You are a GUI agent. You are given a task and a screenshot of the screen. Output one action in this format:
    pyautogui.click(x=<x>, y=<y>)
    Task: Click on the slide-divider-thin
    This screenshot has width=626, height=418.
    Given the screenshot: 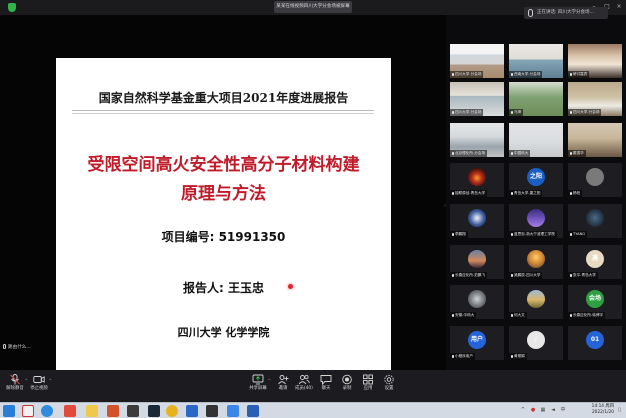 What is the action you would take?
    pyautogui.click(x=223, y=113)
    